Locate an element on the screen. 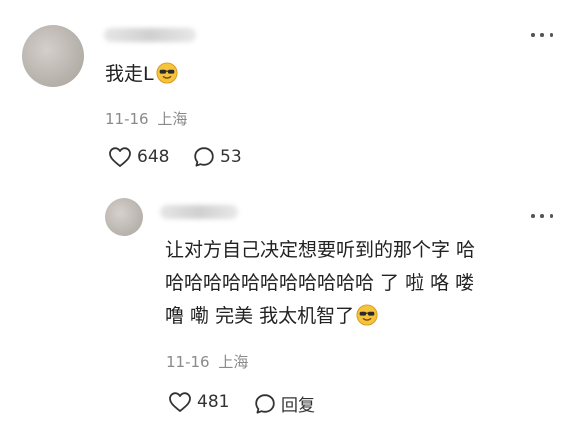 This screenshot has height=429, width=572. reply-button: 回复 is located at coordinates (284, 403).